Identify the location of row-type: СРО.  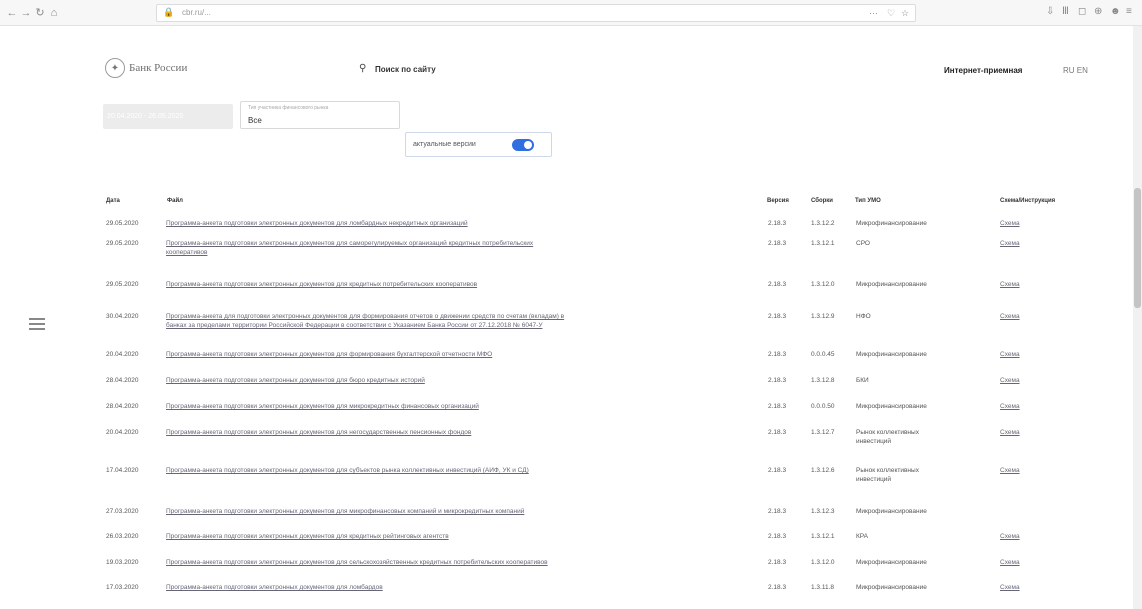
(863, 243).